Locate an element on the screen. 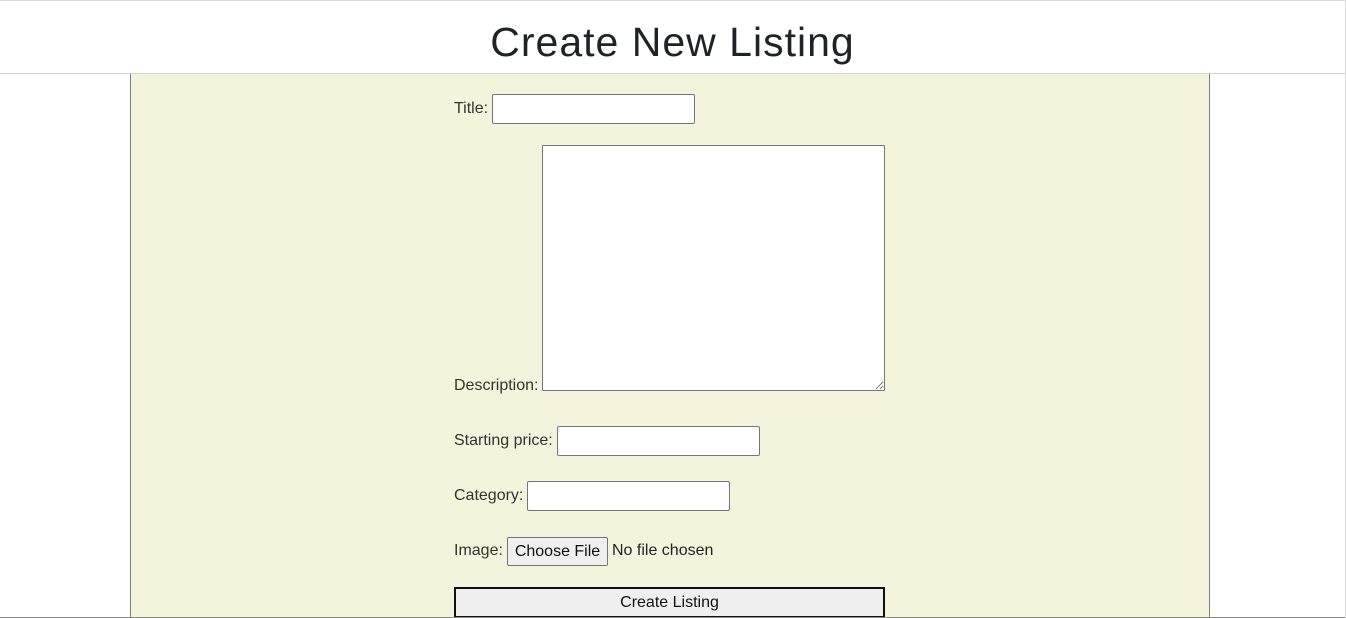 Image resolution: width=1346 pixels, height=618 pixels. title-label: Title: is located at coordinates (471, 108).